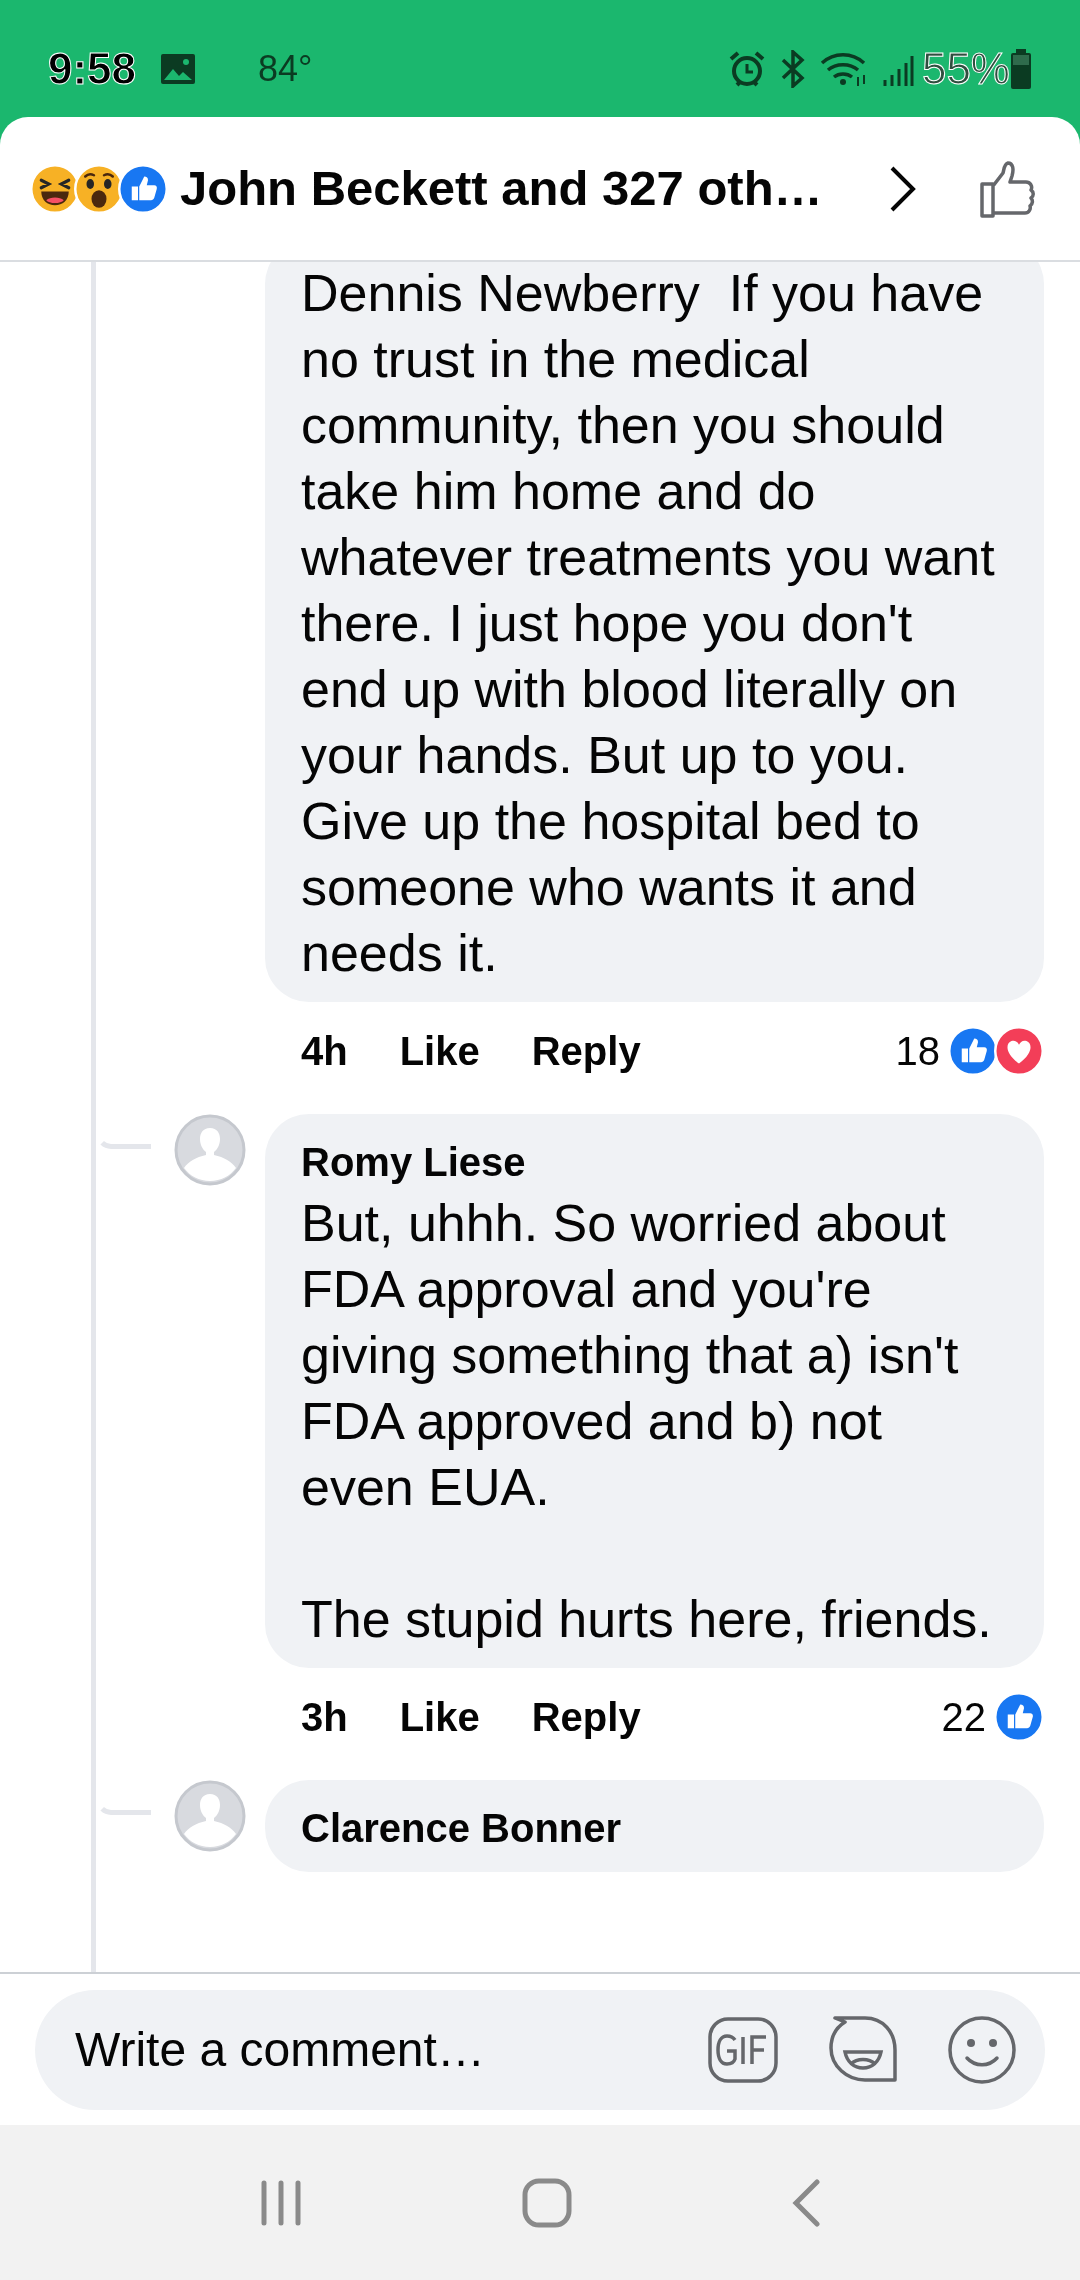 Image resolution: width=1080 pixels, height=2280 pixels. I want to click on battery-percentage: 55%, so click(965, 68).